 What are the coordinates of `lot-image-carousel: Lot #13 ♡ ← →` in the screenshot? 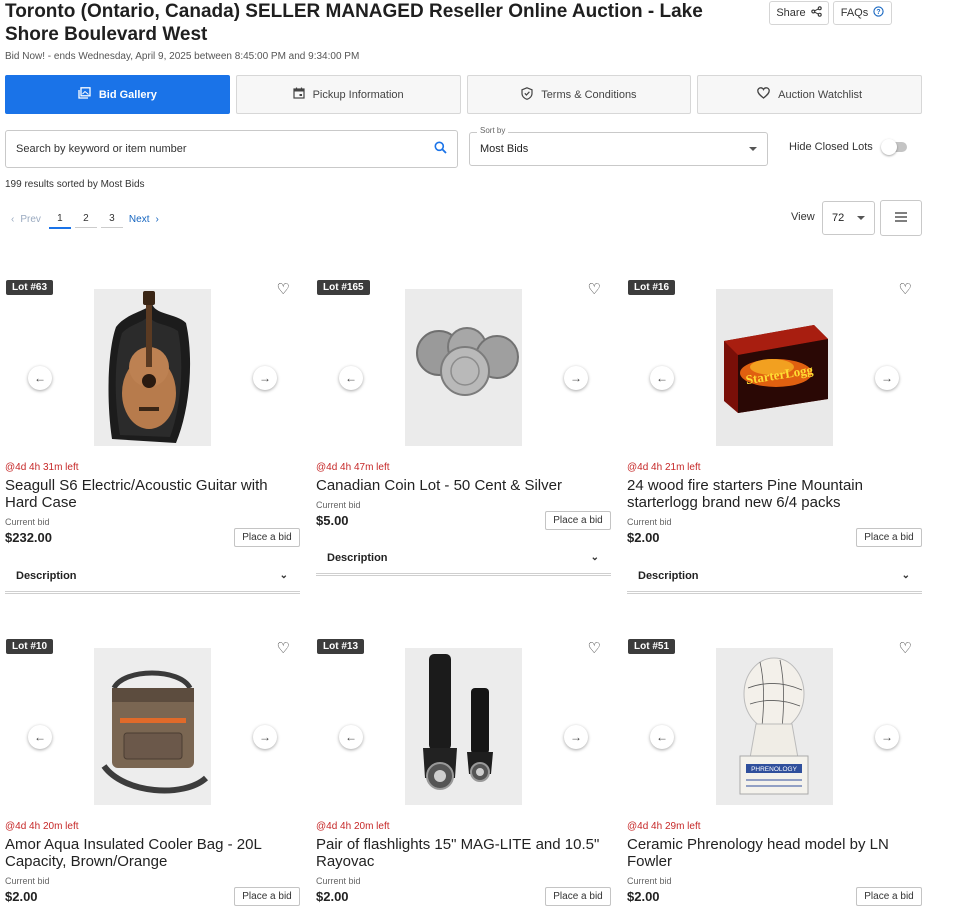 It's located at (463, 718).